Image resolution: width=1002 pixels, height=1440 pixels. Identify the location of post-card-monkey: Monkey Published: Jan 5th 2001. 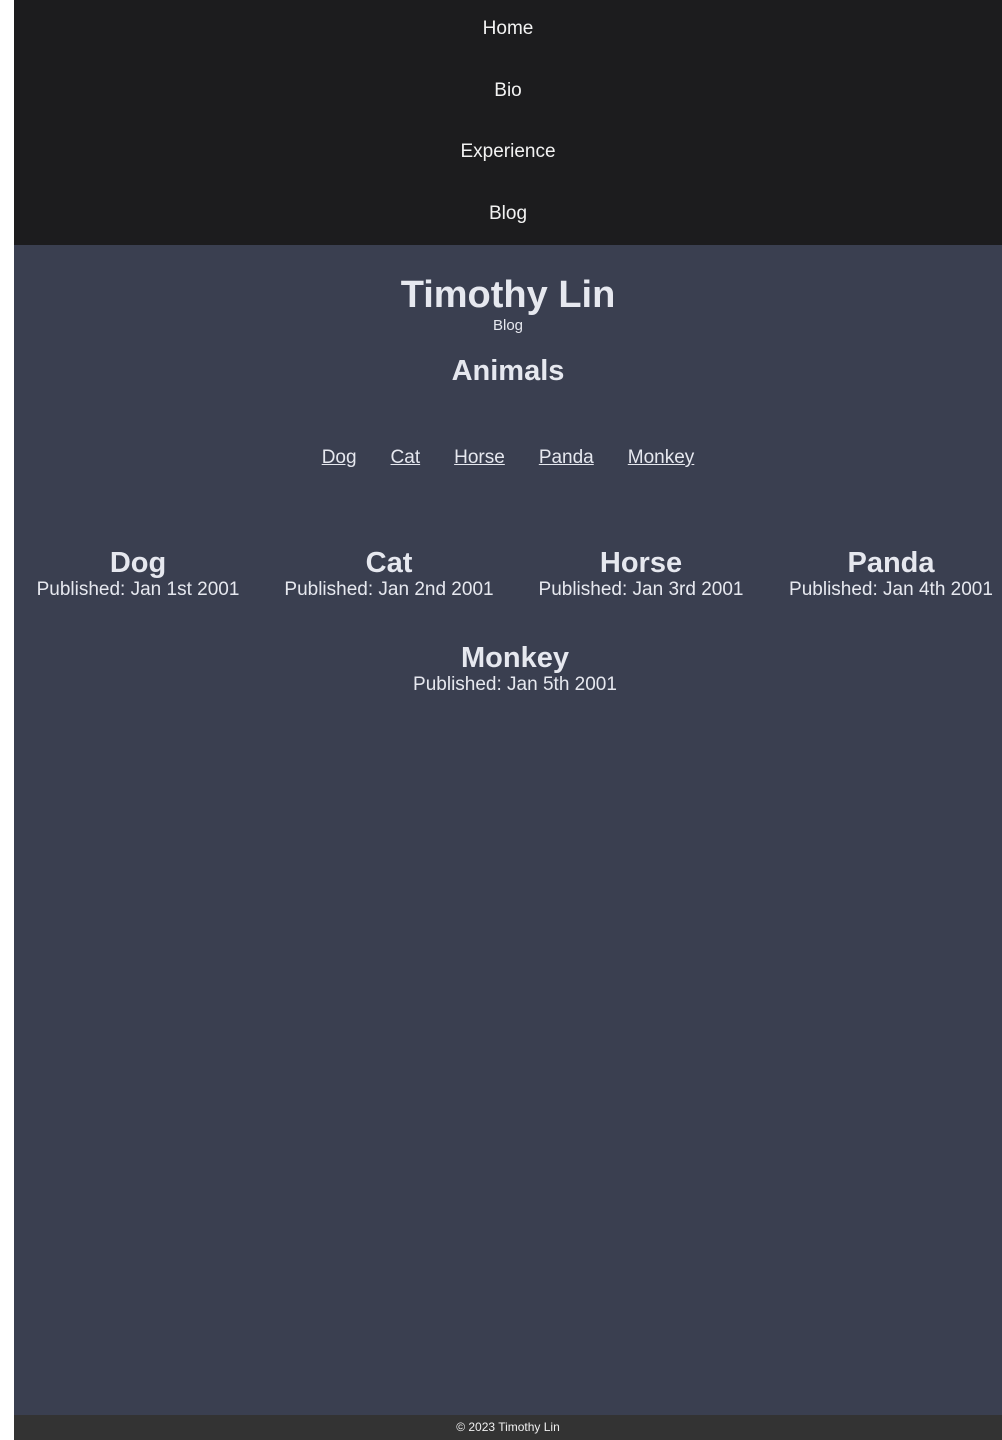
(515, 670).